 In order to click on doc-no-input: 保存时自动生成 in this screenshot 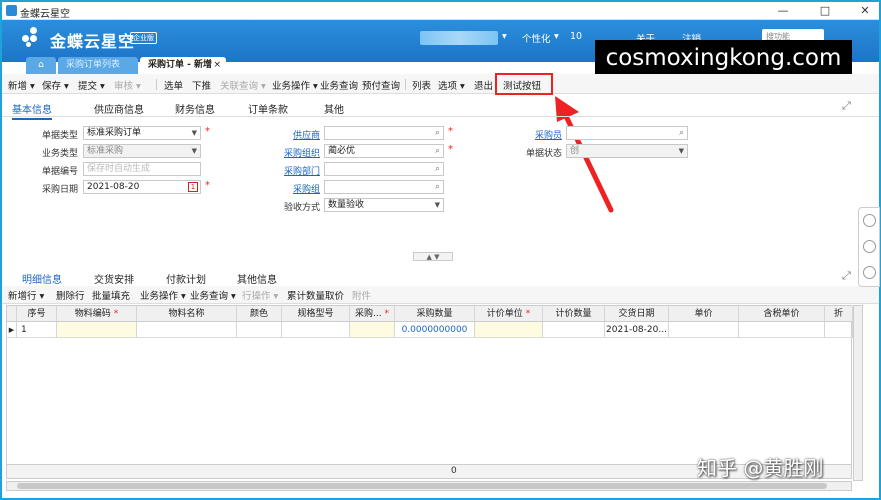, I will do `click(142, 169)`.